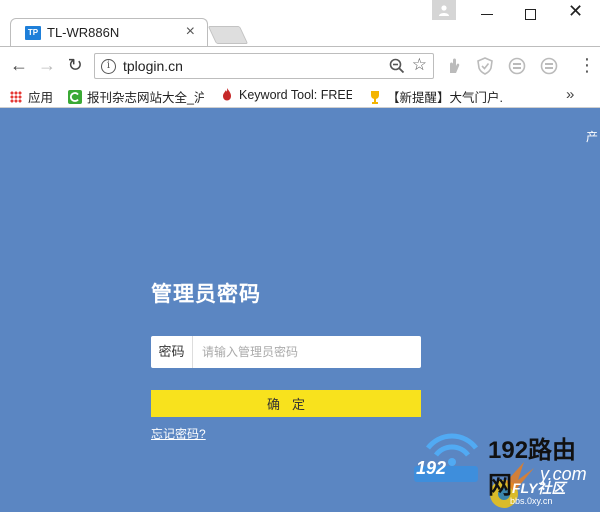  I want to click on watermark: y.com 192路由网 192 FLY社区 bbs.0xy.cn, so click(507, 465).